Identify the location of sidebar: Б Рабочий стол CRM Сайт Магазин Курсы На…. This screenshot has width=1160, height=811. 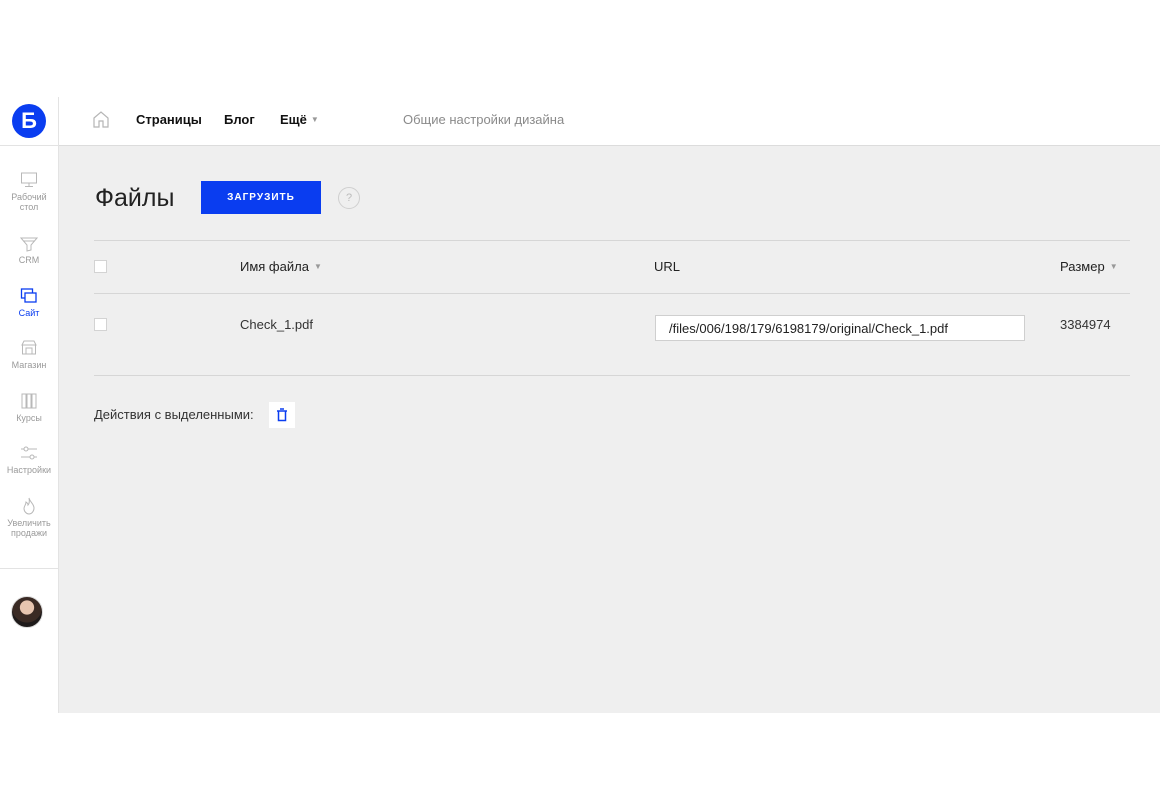
(29, 405).